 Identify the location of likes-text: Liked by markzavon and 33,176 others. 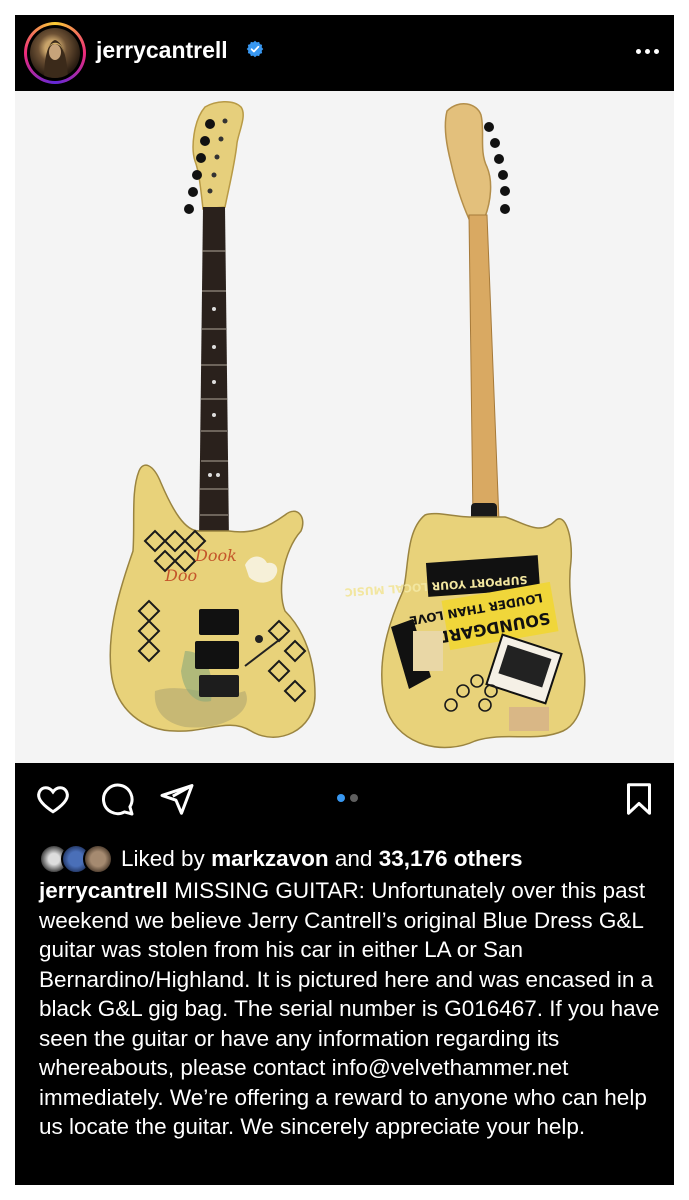
(322, 858).